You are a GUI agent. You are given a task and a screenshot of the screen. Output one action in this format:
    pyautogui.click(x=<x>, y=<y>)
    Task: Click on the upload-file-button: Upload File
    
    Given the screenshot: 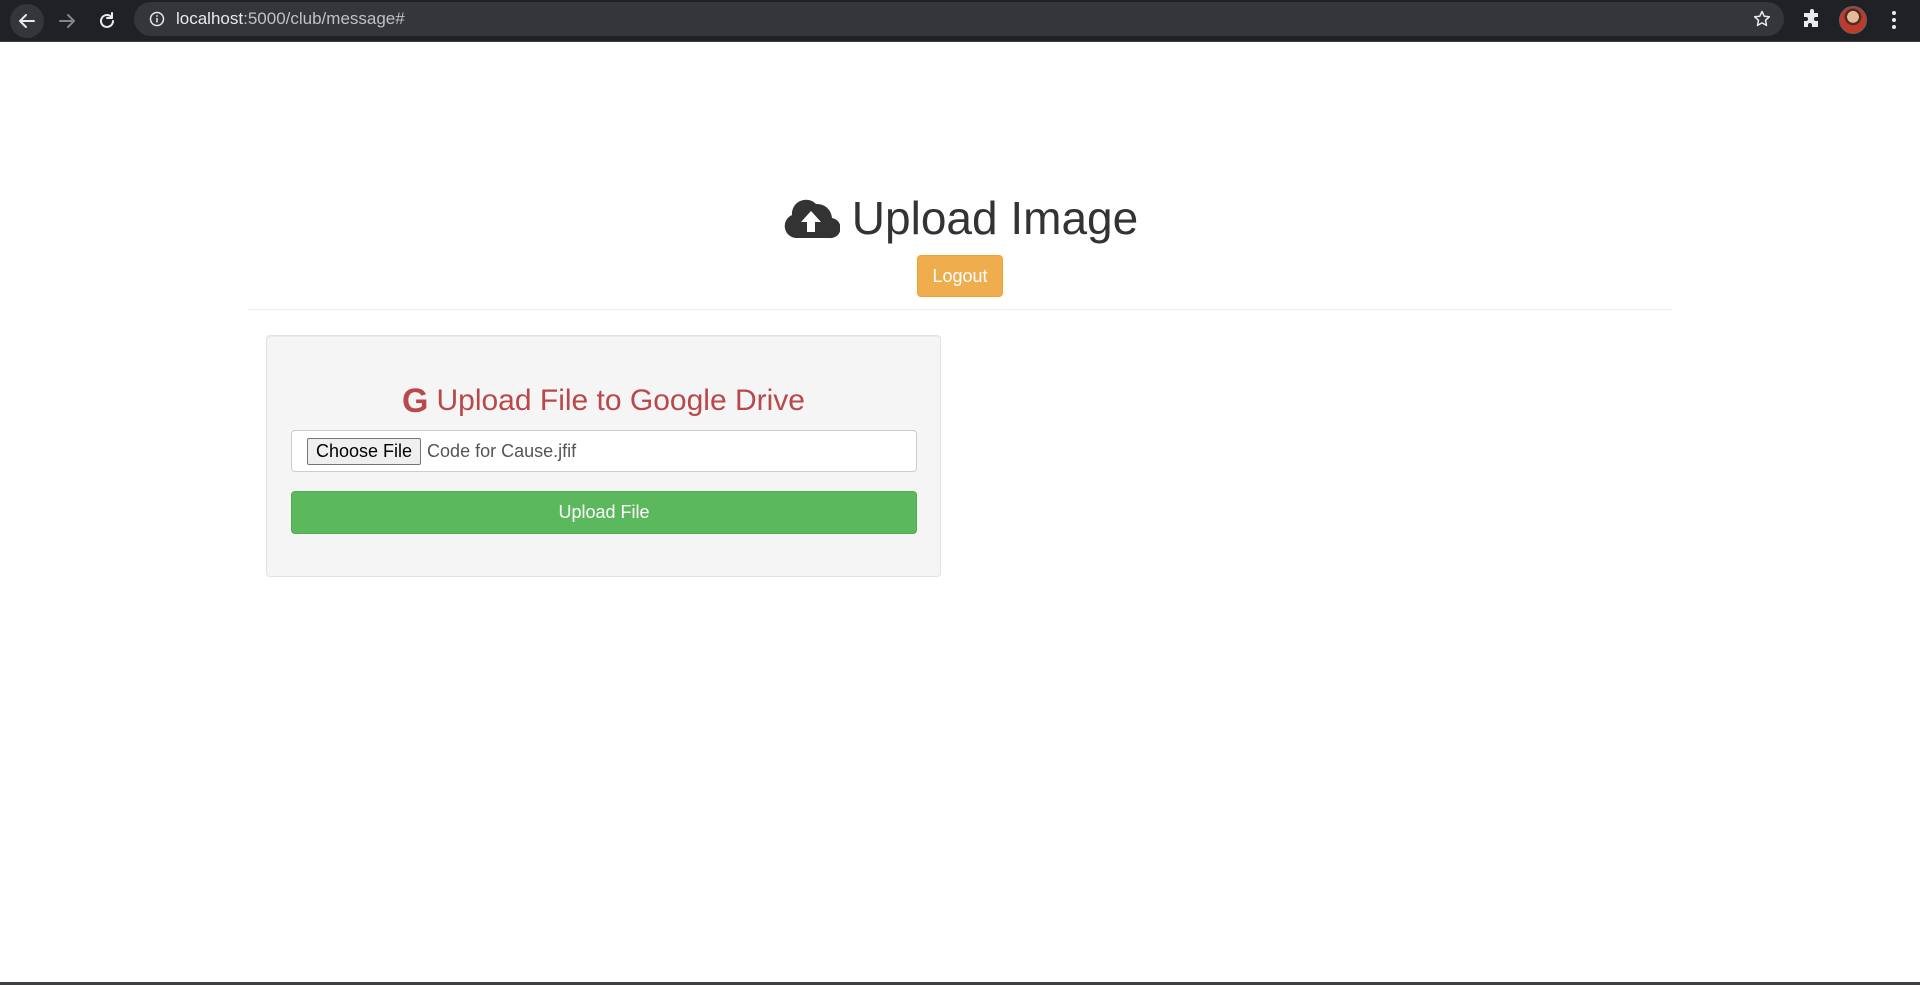 What is the action you would take?
    pyautogui.click(x=604, y=512)
    